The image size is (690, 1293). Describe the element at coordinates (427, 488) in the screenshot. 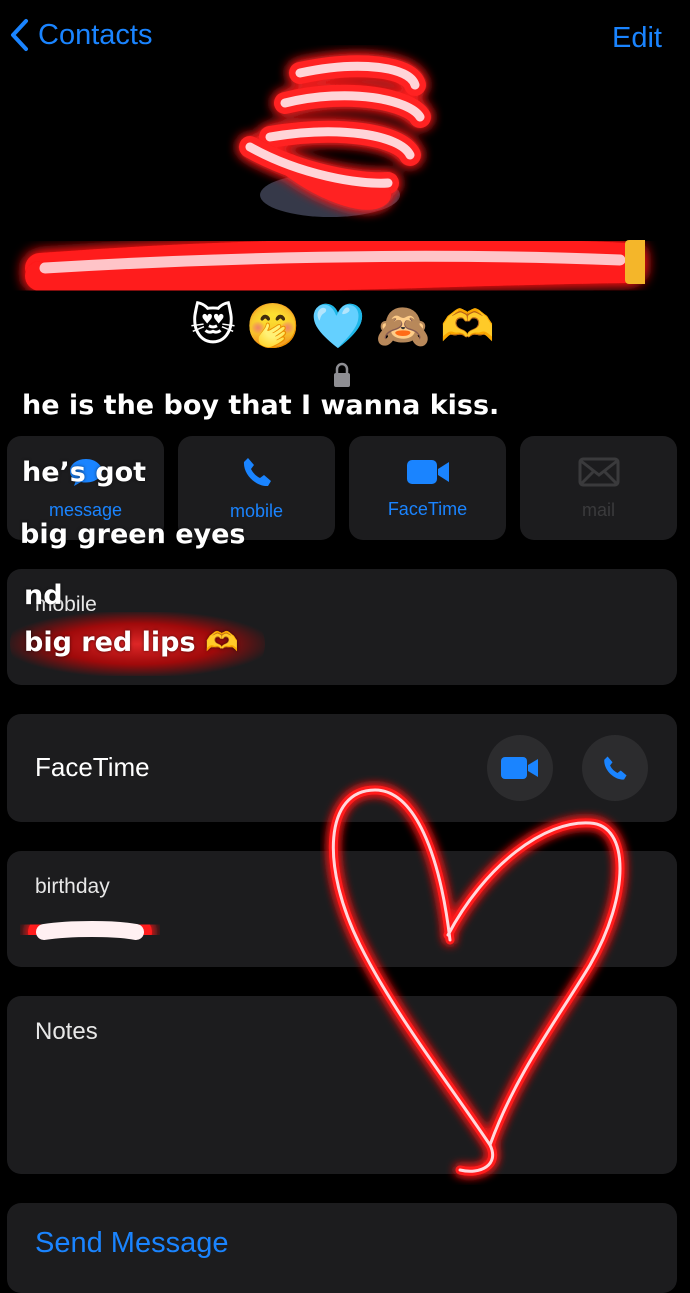

I see `facetime-action-button: FaceTime` at that location.